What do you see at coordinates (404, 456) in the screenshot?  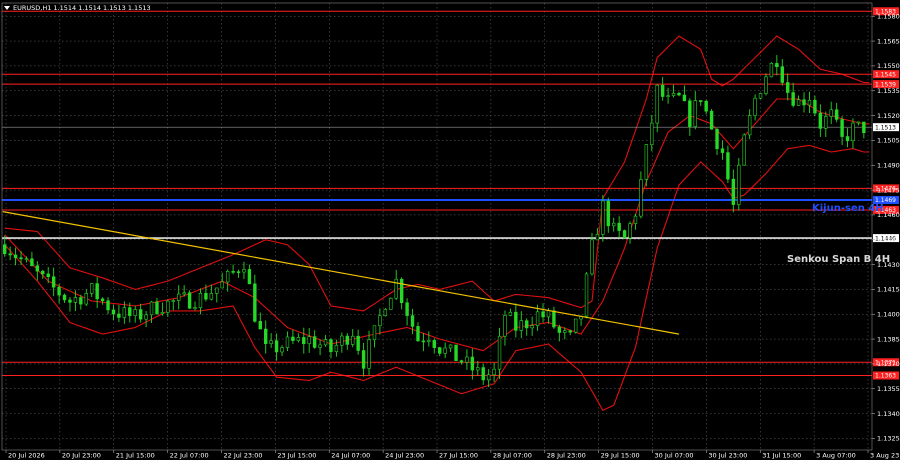 I see `x-tick-label: 24 Jul 23:00` at bounding box center [404, 456].